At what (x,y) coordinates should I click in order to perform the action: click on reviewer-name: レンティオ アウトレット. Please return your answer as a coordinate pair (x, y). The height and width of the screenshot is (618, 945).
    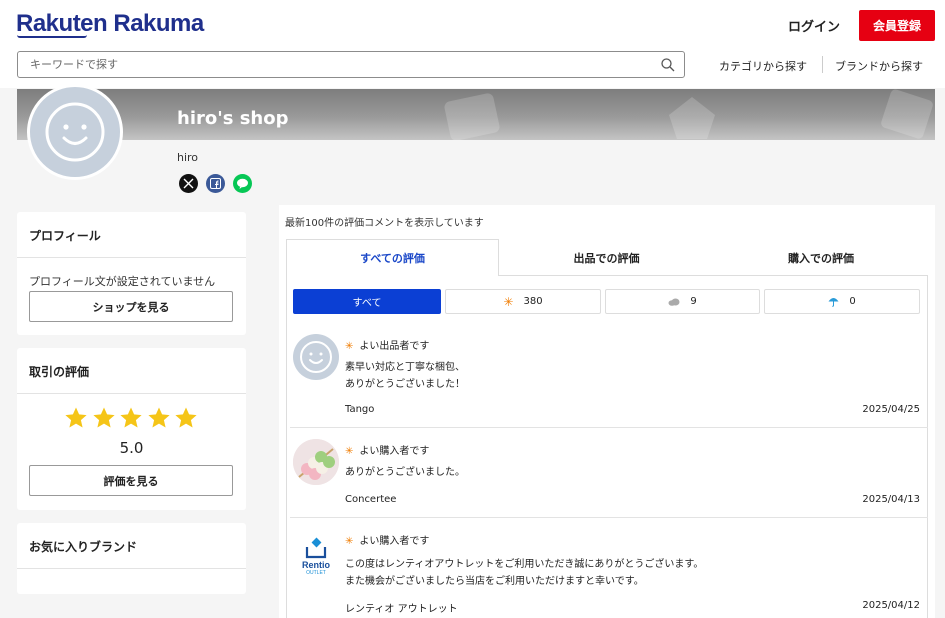
    Looking at the image, I should click on (401, 607).